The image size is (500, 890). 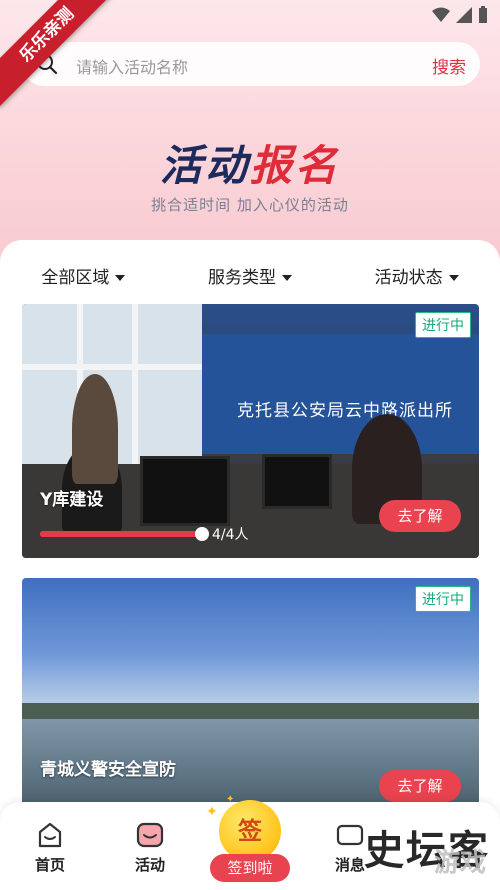 I want to click on wifi-icon, so click(x=441, y=14).